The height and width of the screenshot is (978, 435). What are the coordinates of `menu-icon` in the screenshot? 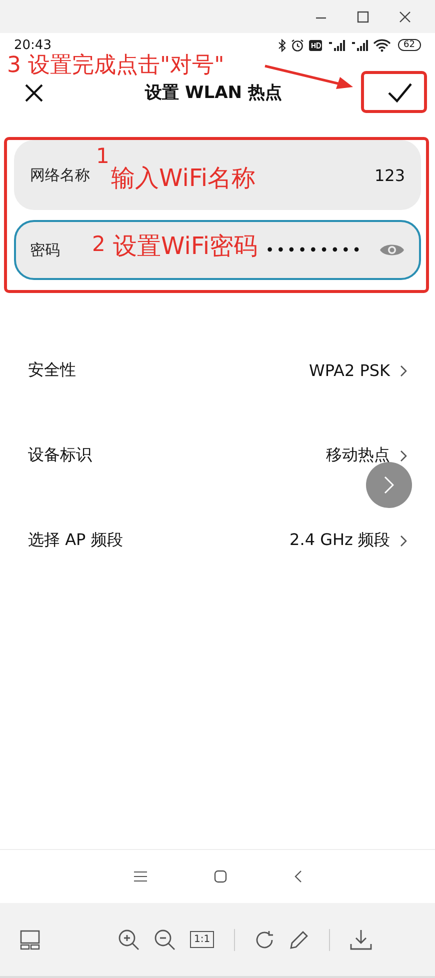 It's located at (140, 876).